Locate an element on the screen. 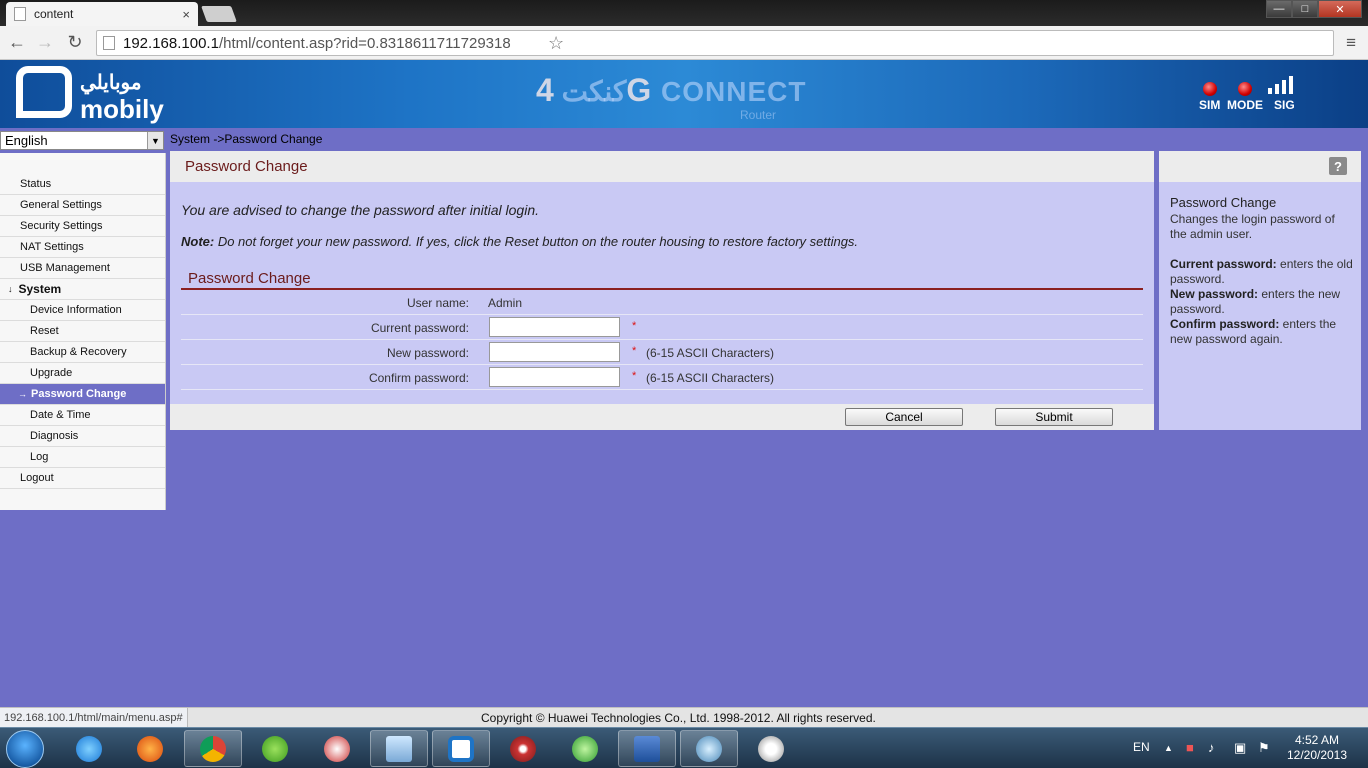 The width and height of the screenshot is (1368, 768). menu-item-reset: Reset is located at coordinates (82, 331).